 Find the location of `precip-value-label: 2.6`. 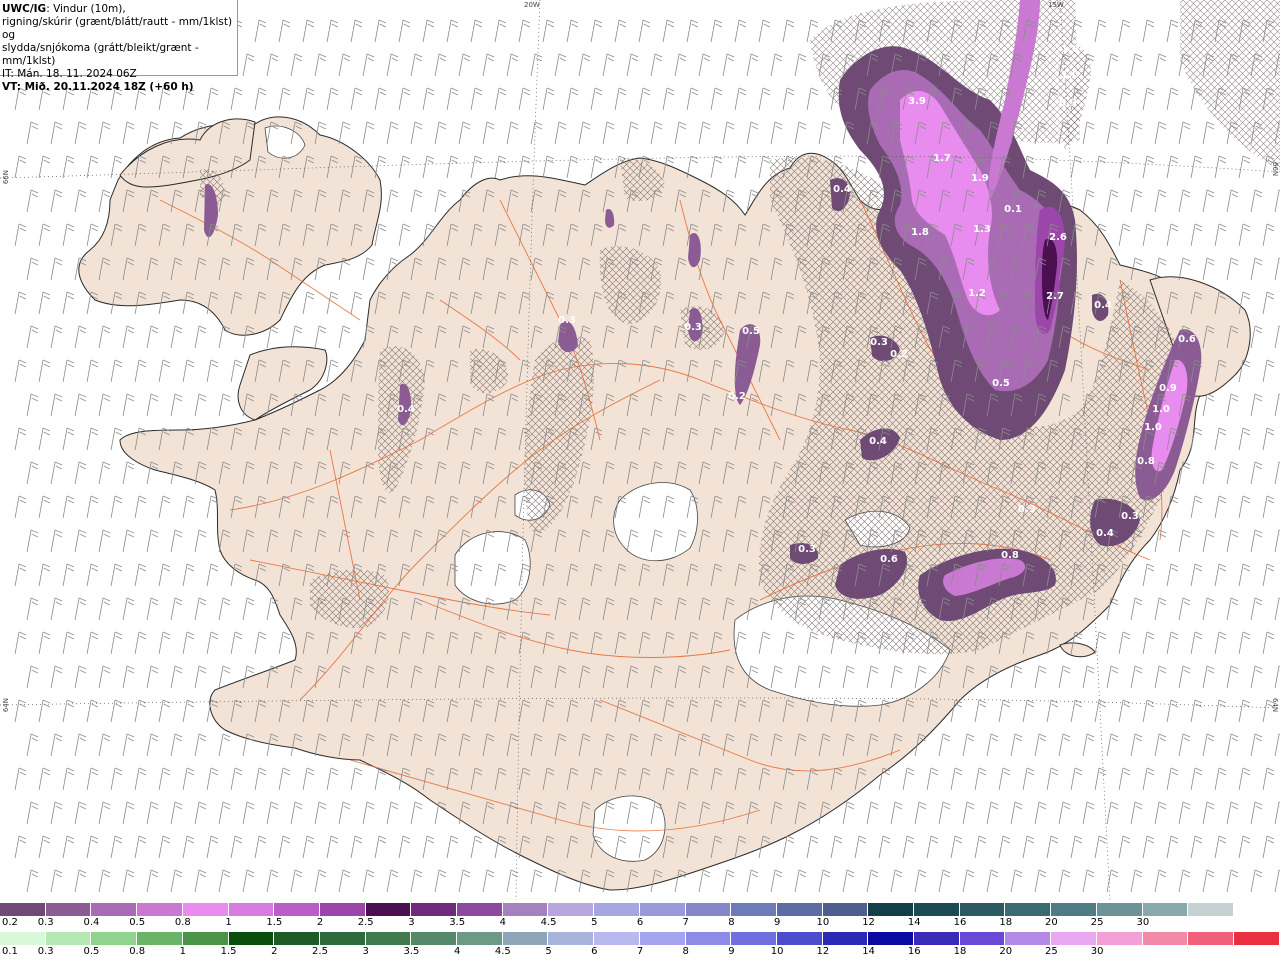

precip-value-label: 2.6 is located at coordinates (1058, 237).